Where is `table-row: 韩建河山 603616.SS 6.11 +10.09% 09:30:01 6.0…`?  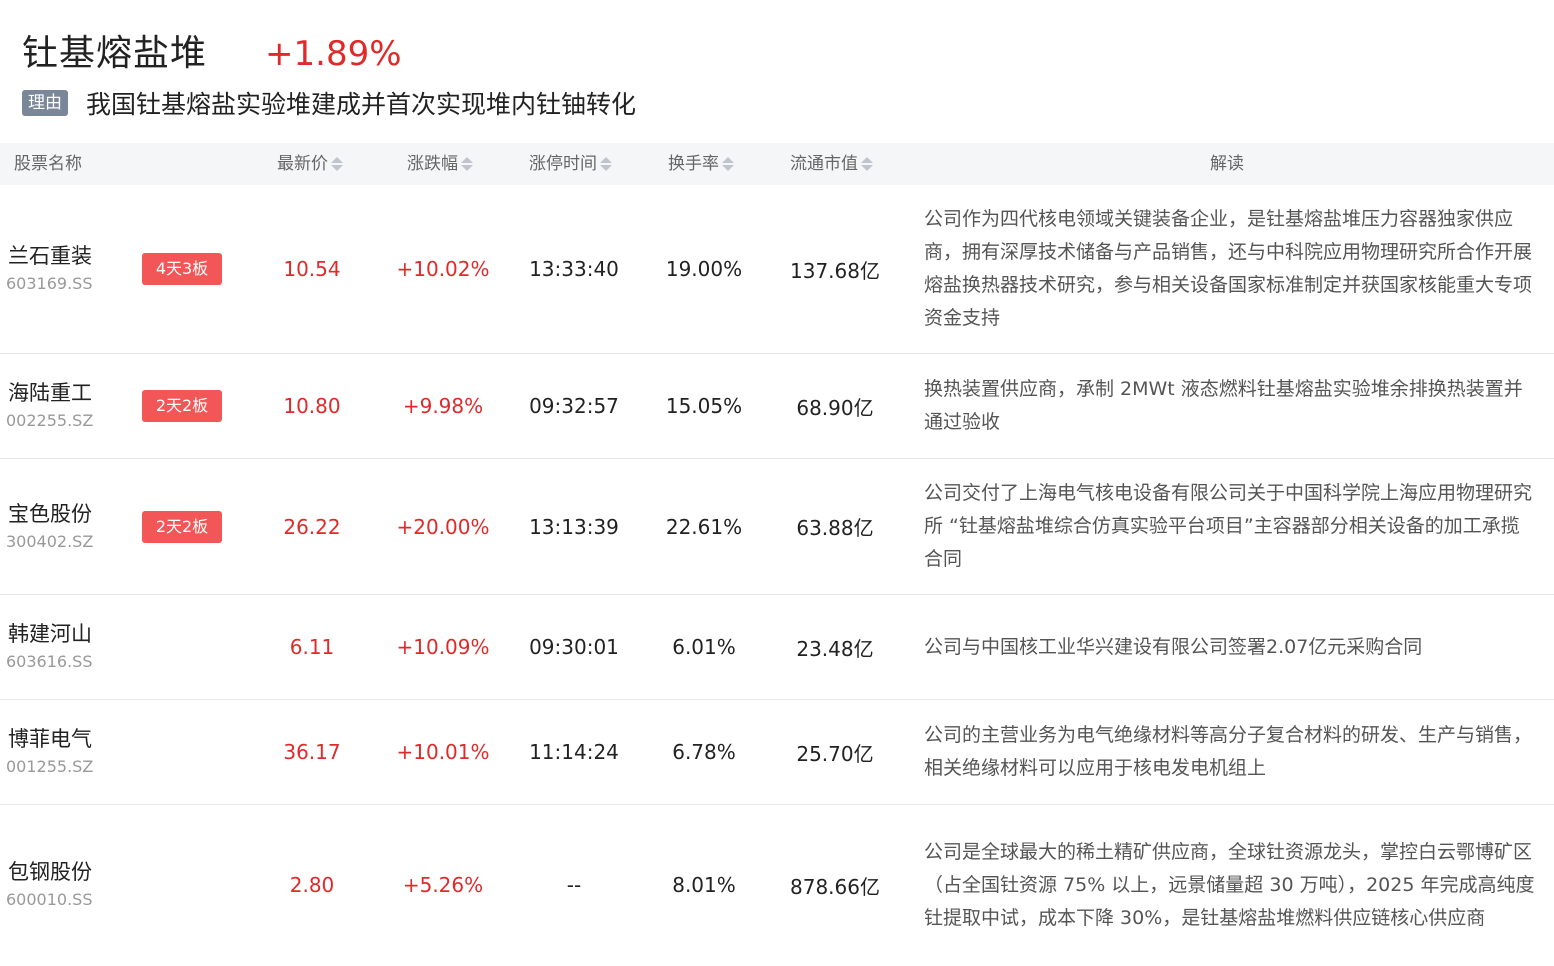
table-row: 韩建河山 603616.SS 6.11 +10.09% 09:30:01 6.0… is located at coordinates (777, 647).